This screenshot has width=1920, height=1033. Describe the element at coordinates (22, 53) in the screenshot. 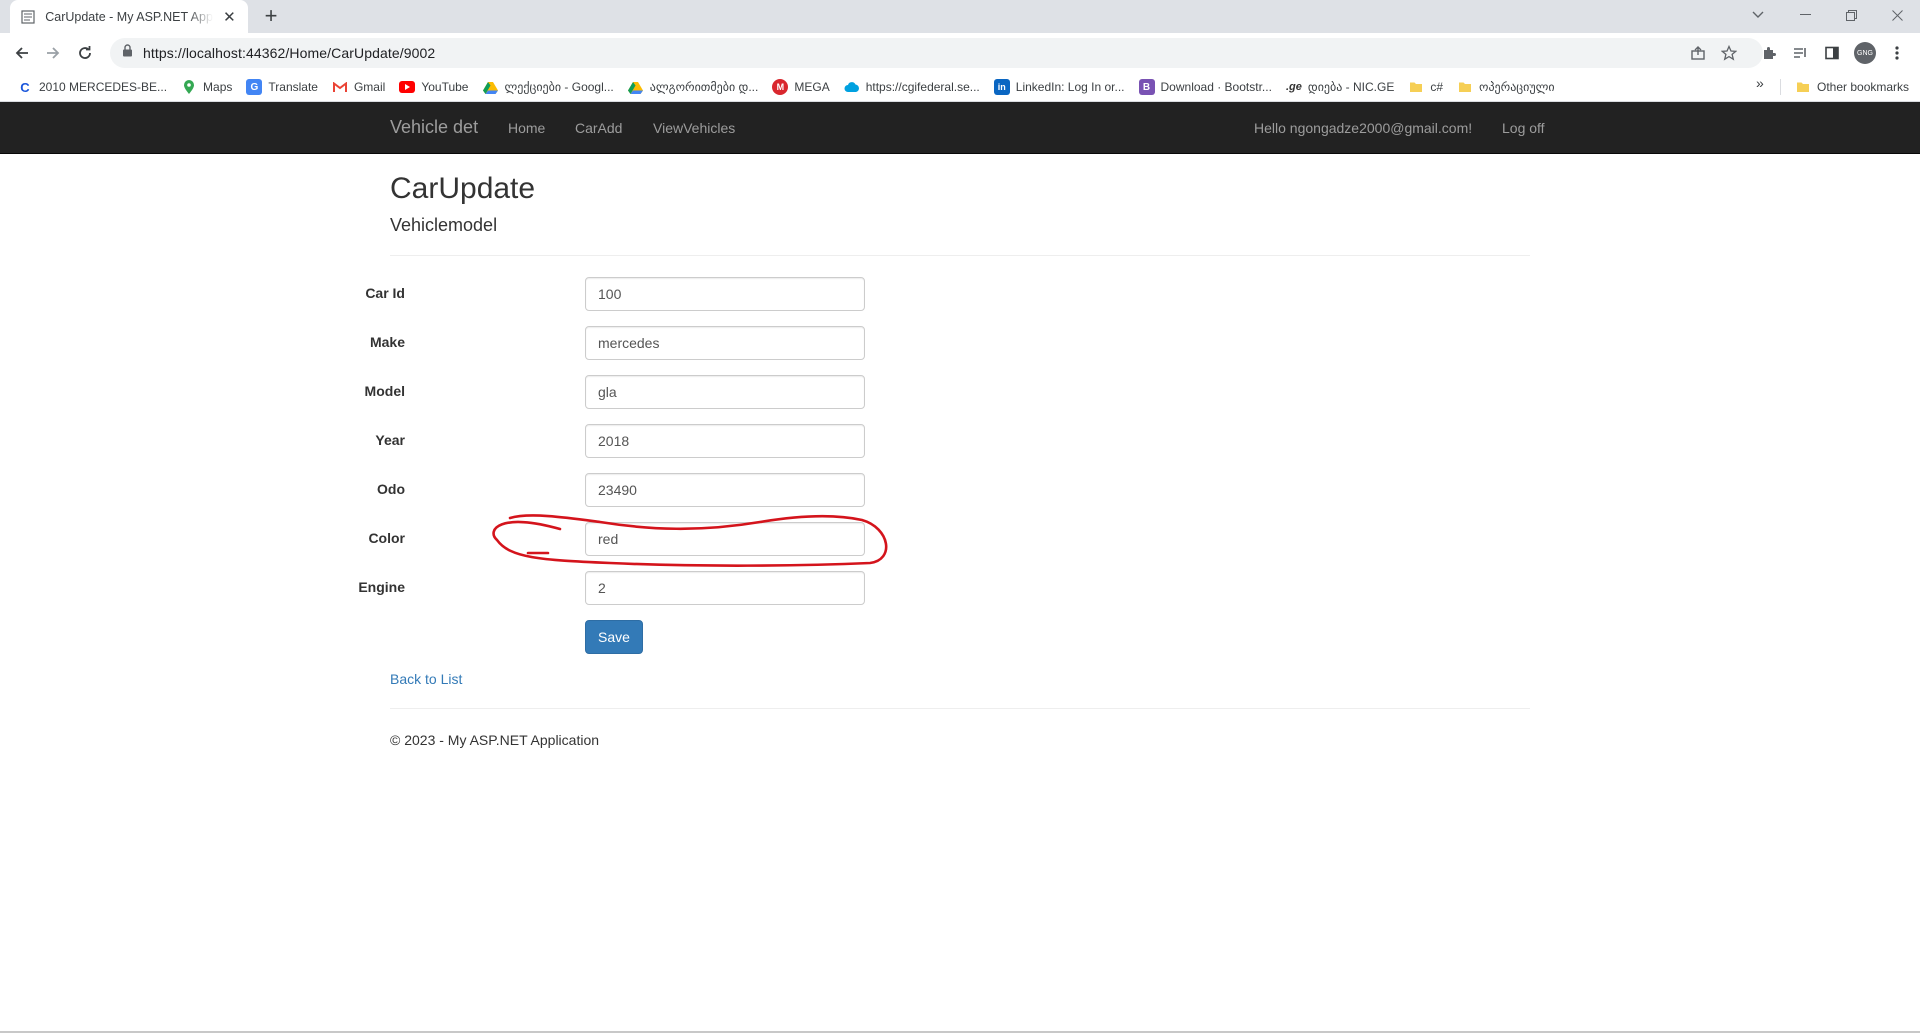

I see `back-arrow-icon` at that location.